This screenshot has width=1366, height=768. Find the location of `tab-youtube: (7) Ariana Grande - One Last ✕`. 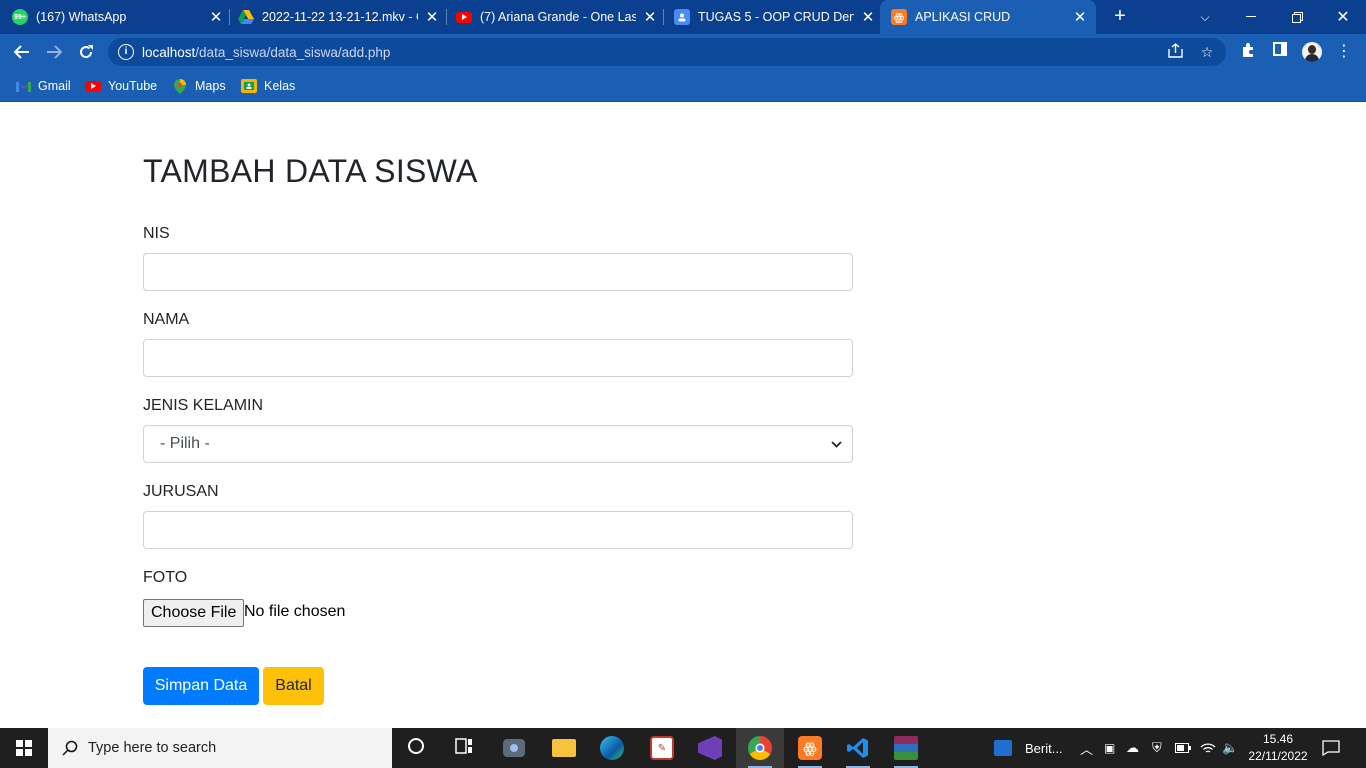

tab-youtube: (7) Ariana Grande - One Last ✕ is located at coordinates (557, 17).